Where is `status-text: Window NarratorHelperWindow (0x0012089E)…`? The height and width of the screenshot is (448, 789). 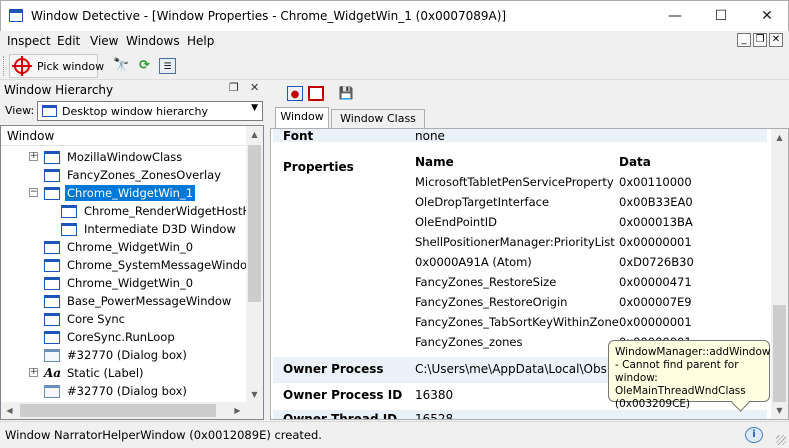
status-text: Window NarratorHelperWindow (0x0012089E)… is located at coordinates (163, 435).